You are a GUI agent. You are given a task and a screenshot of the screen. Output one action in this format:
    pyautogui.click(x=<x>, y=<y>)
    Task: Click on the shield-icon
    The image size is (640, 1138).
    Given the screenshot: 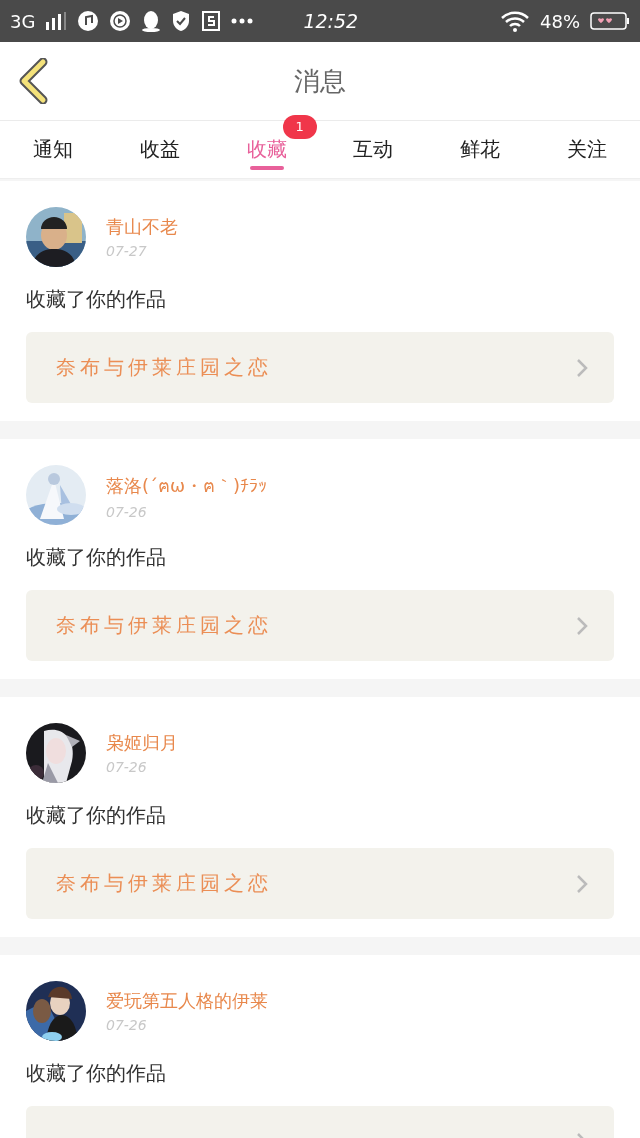 What is the action you would take?
    pyautogui.click(x=181, y=21)
    